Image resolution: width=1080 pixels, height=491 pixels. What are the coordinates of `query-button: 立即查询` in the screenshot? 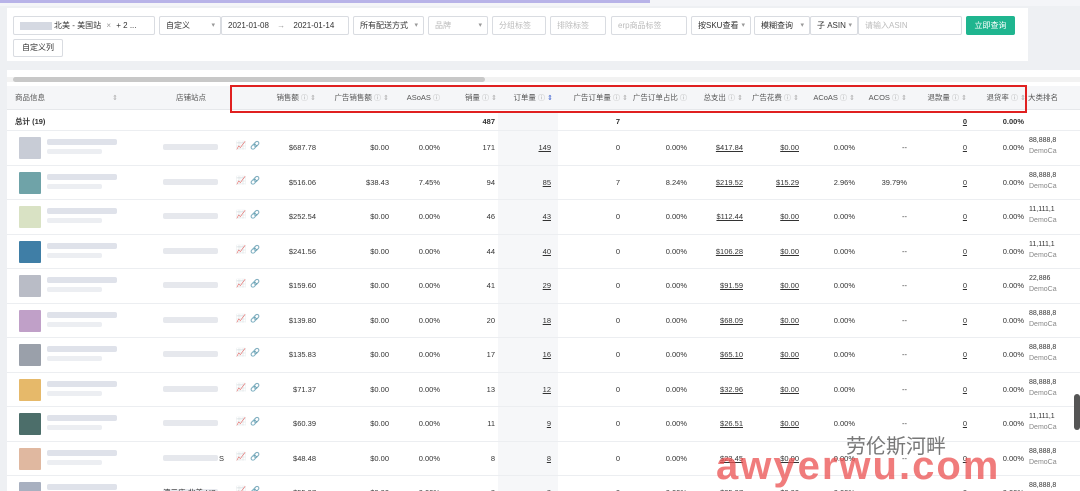 It's located at (990, 25).